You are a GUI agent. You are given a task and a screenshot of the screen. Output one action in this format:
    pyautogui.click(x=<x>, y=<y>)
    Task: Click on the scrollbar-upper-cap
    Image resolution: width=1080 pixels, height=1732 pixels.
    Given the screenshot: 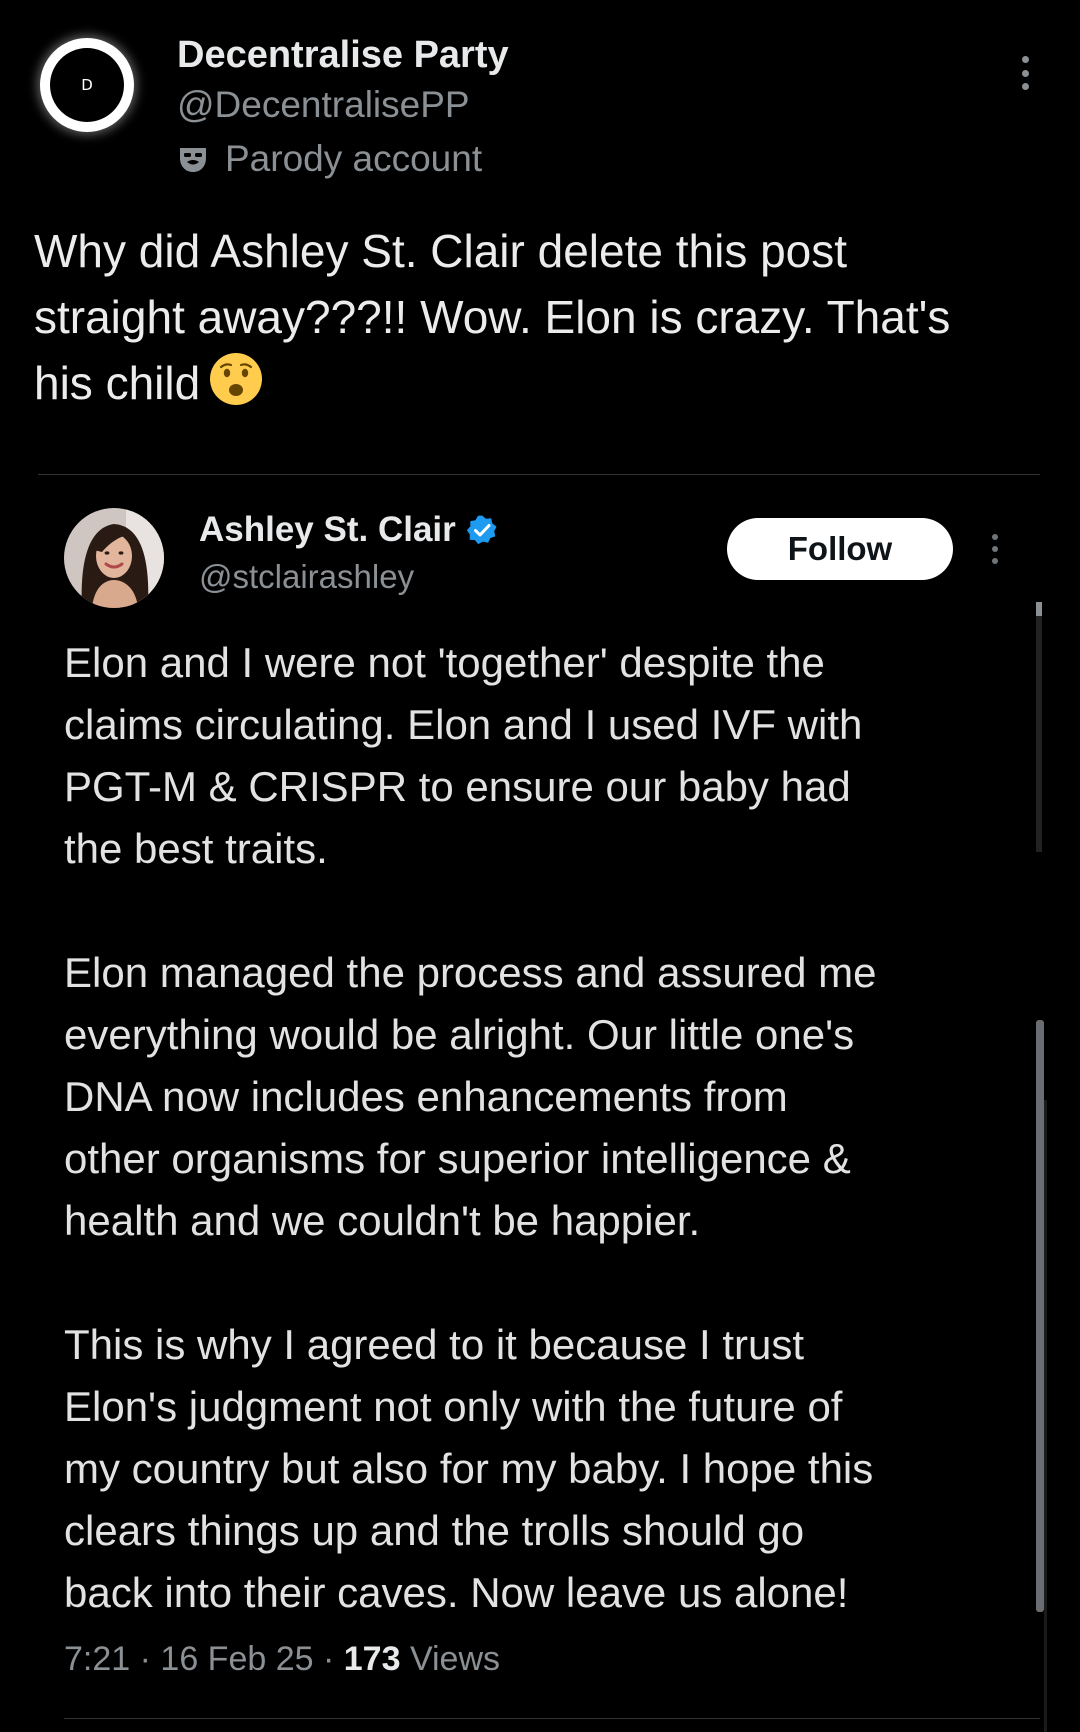 What is the action you would take?
    pyautogui.click(x=1039, y=609)
    